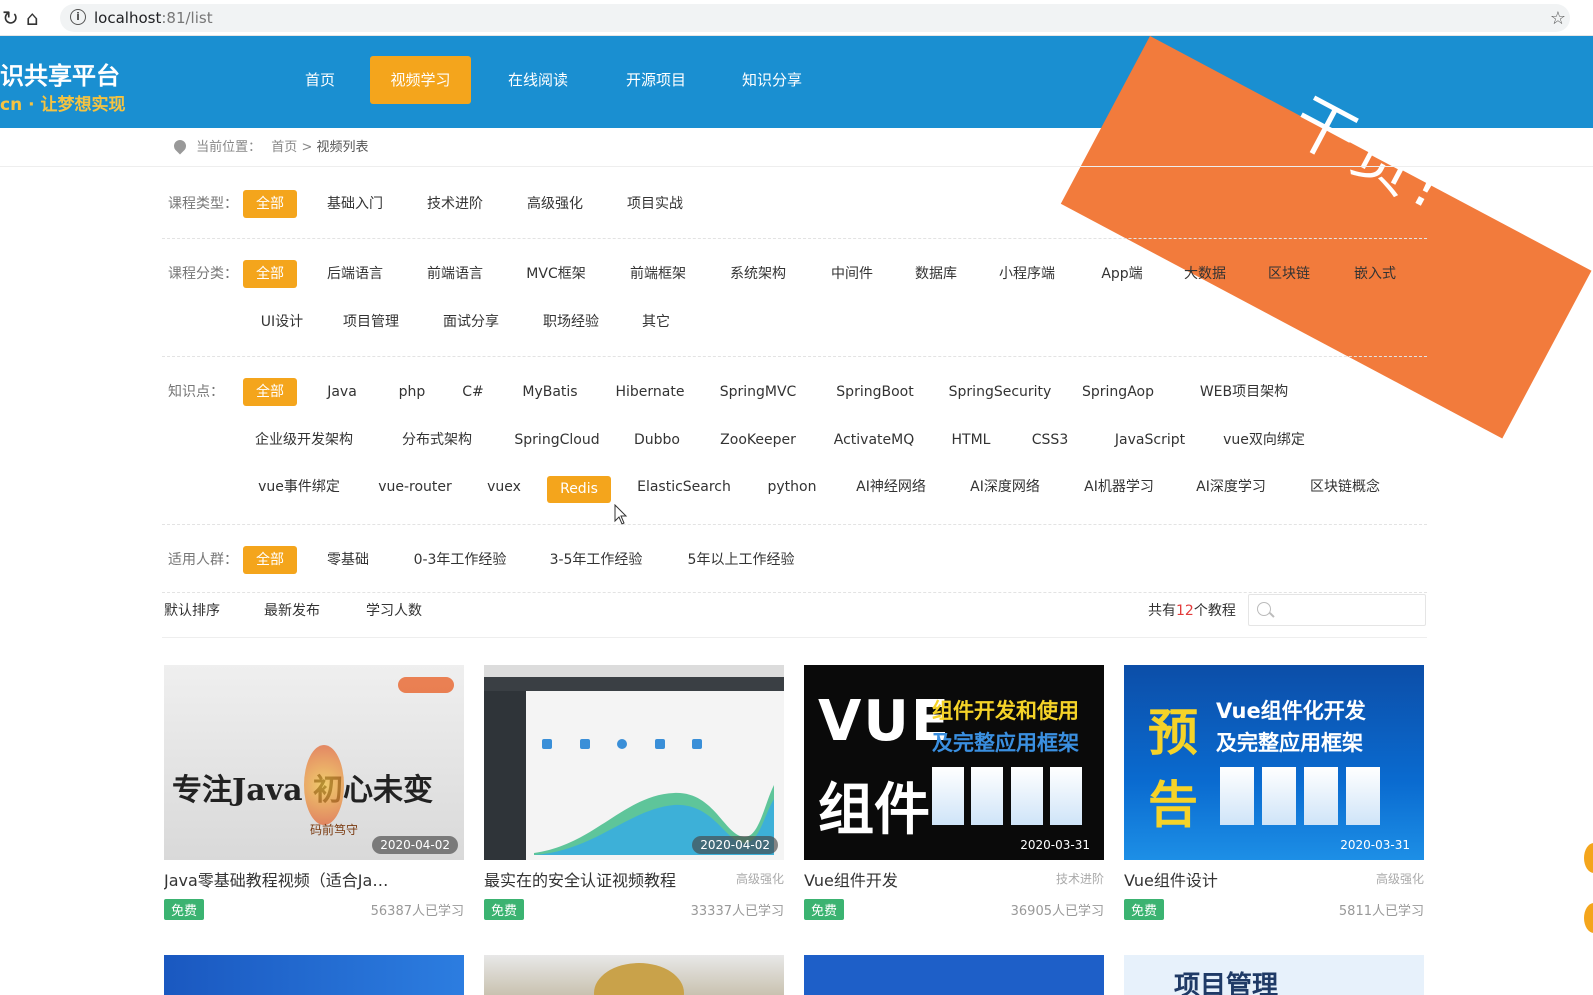  Describe the element at coordinates (394, 610) in the screenshot. I see `sort-learners: 学习人数` at that location.